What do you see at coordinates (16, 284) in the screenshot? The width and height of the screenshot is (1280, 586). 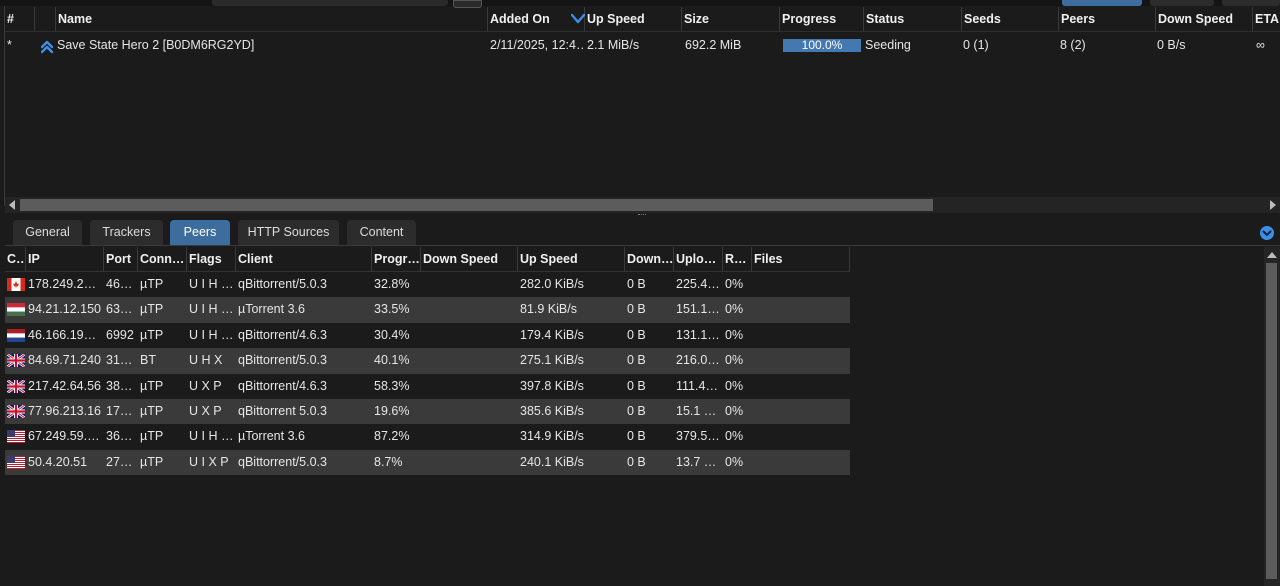 I see `canada-flag-icon` at bounding box center [16, 284].